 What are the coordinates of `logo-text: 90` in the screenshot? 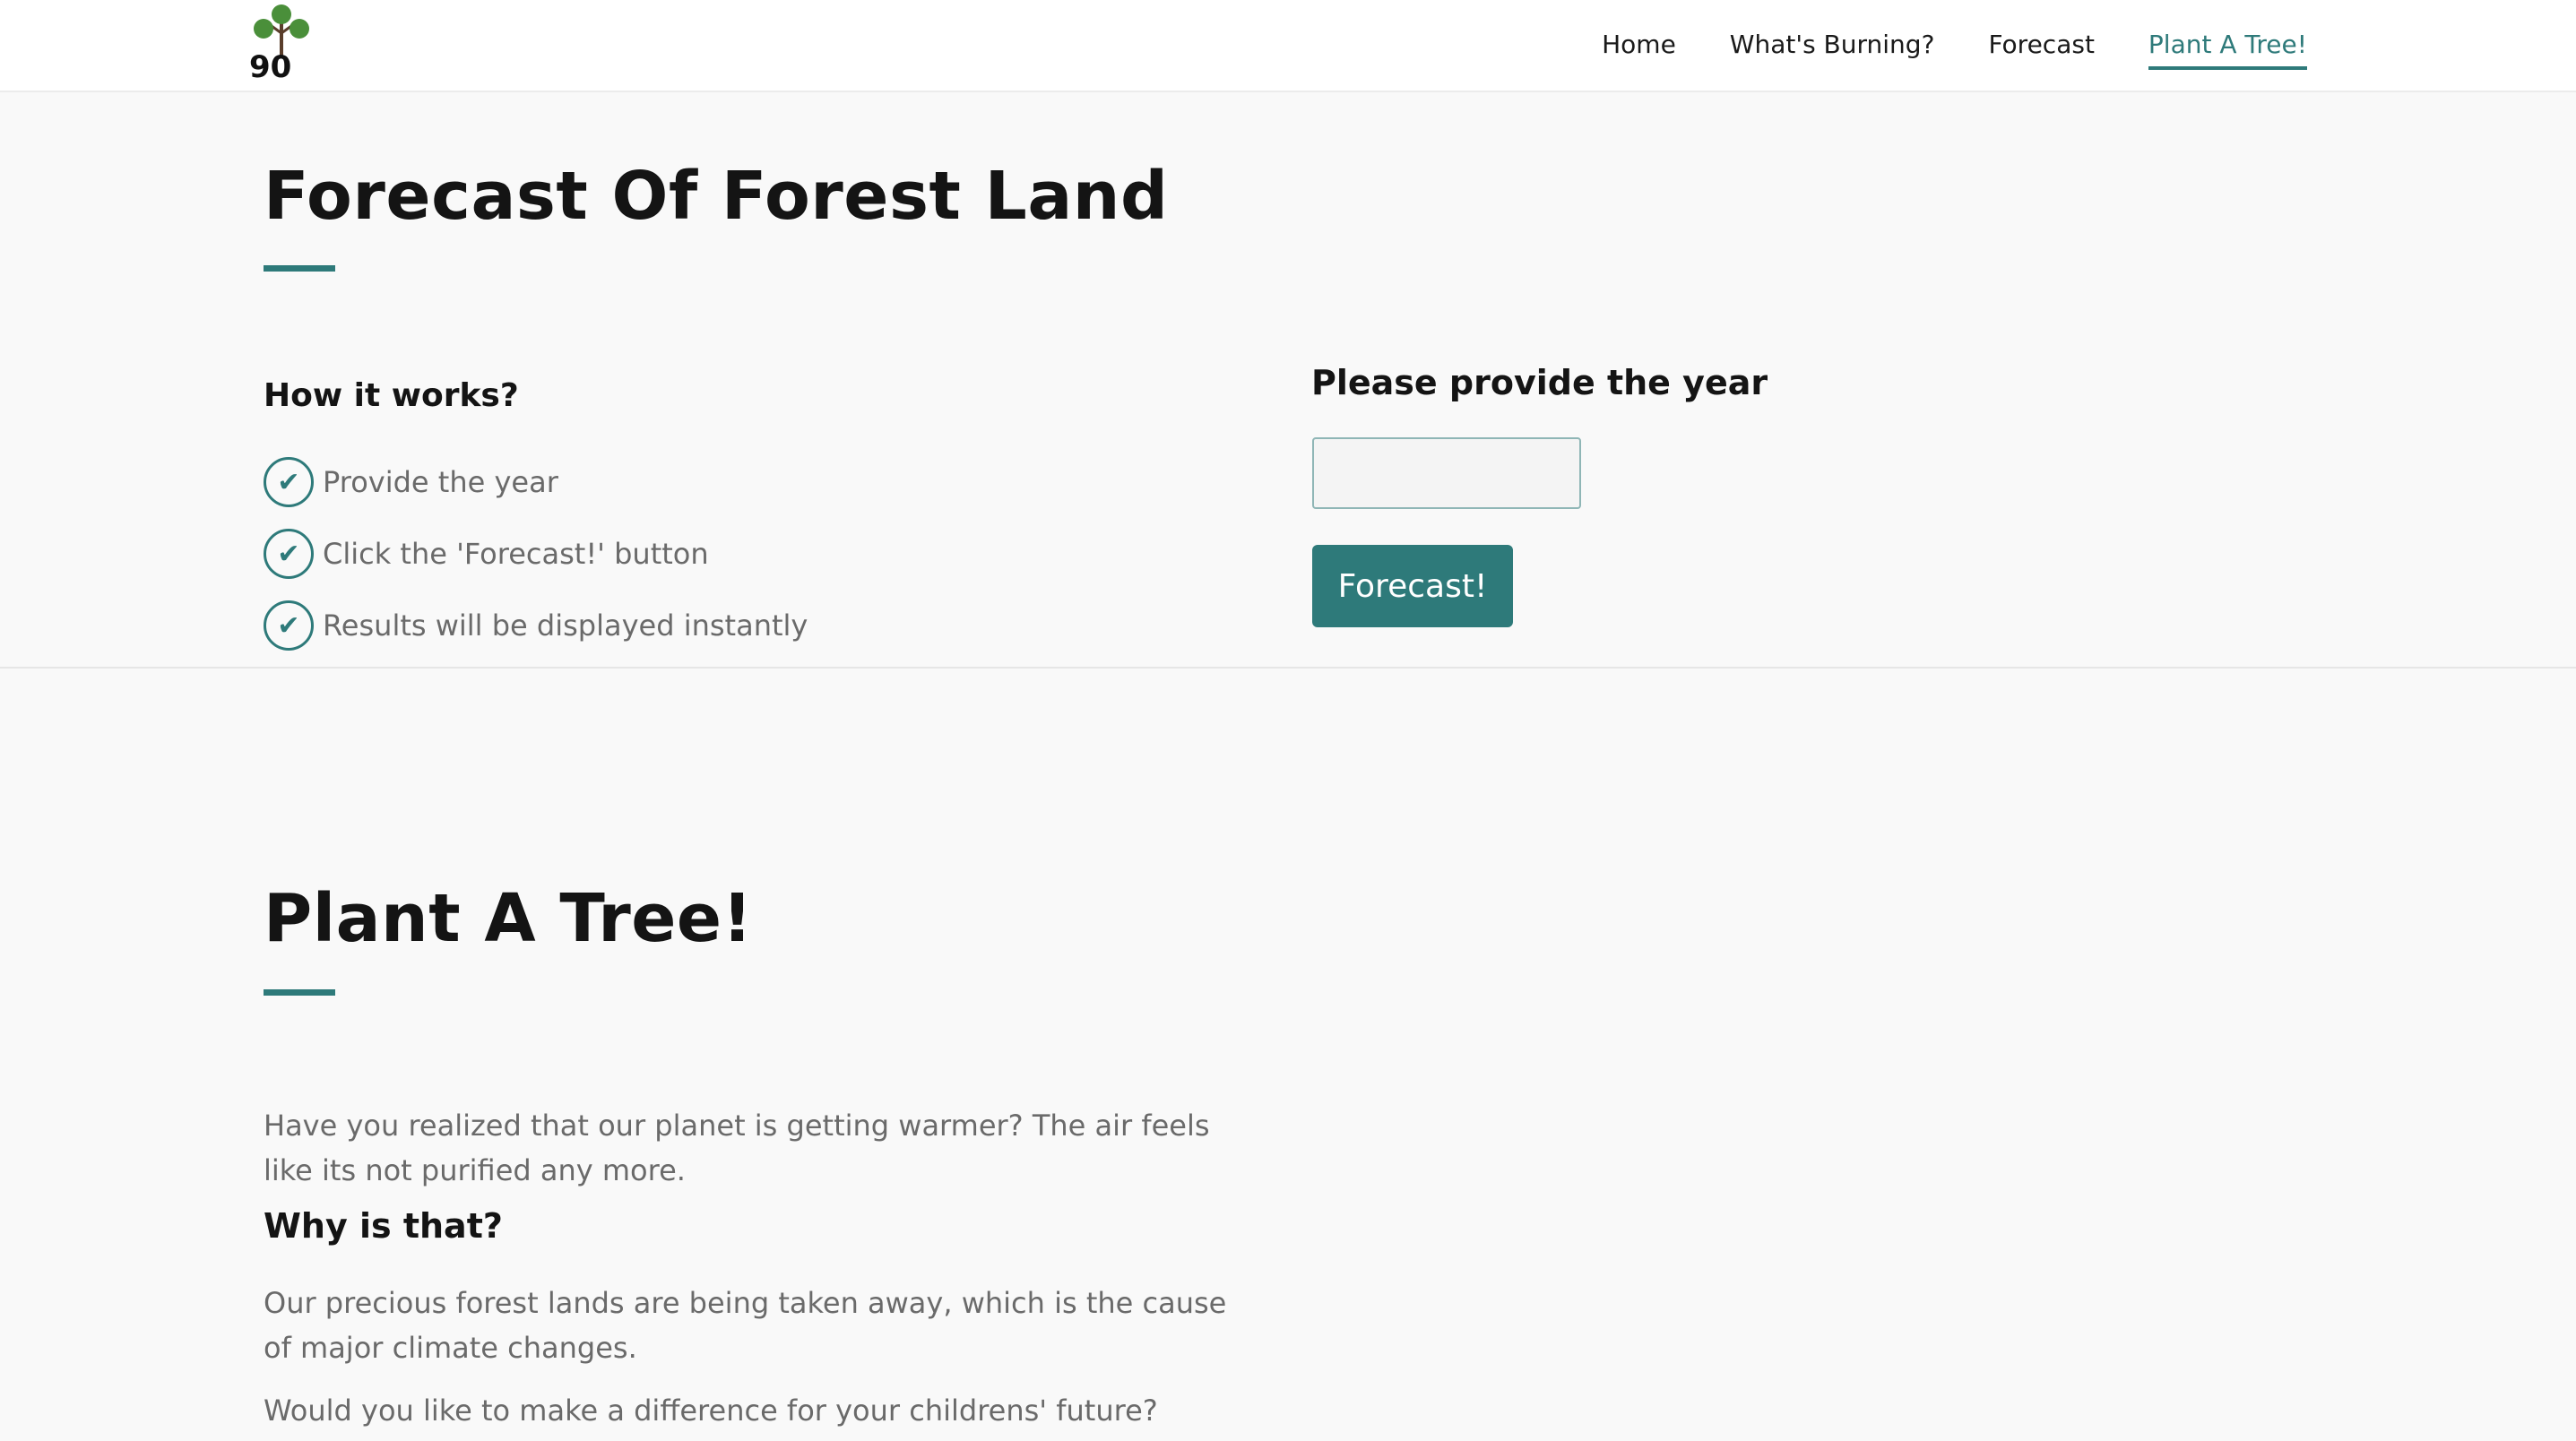 It's located at (270, 65).